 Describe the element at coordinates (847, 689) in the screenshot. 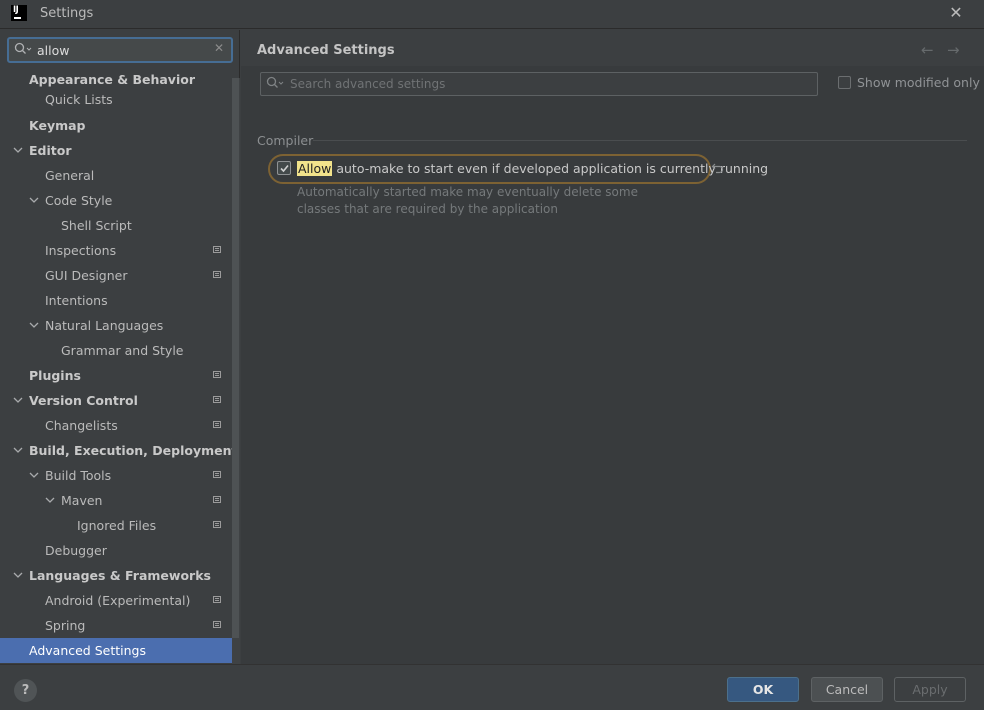

I see `cancel-button: Cancel` at that location.